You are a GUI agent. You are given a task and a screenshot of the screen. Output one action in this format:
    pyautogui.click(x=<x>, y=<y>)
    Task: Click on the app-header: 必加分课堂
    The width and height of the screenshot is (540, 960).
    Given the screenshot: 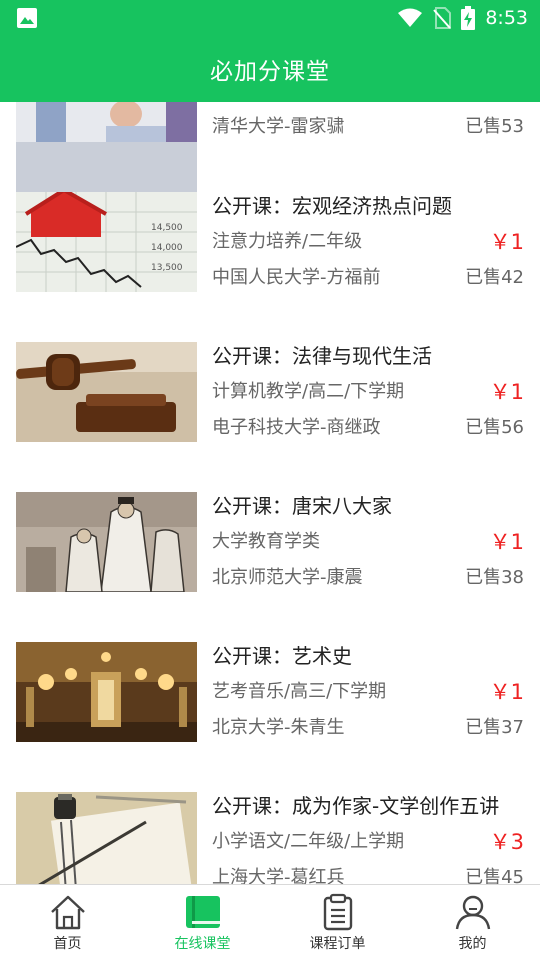 What is the action you would take?
    pyautogui.click(x=270, y=69)
    